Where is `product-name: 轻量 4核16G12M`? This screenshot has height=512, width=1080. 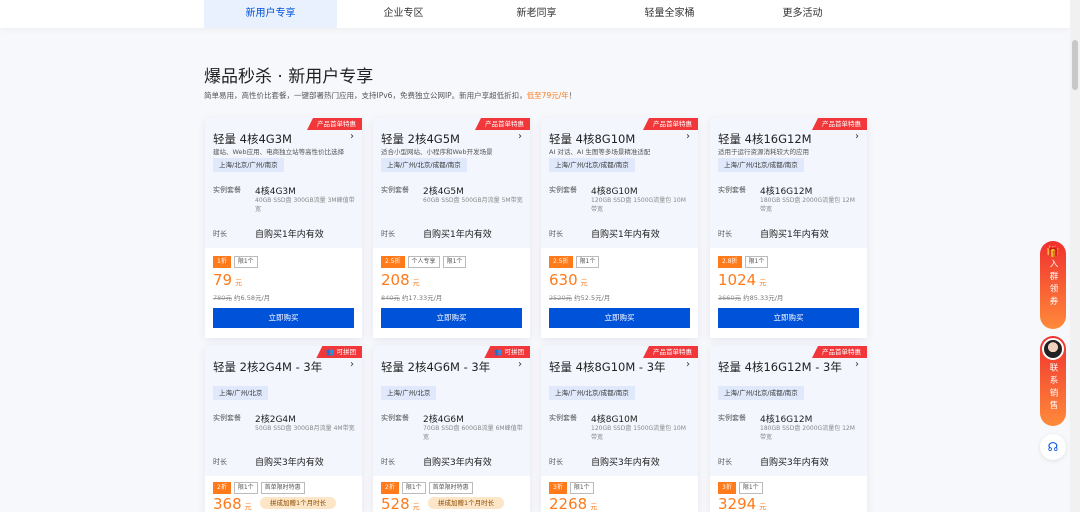
product-name: 轻量 4核16G12M is located at coordinates (765, 139).